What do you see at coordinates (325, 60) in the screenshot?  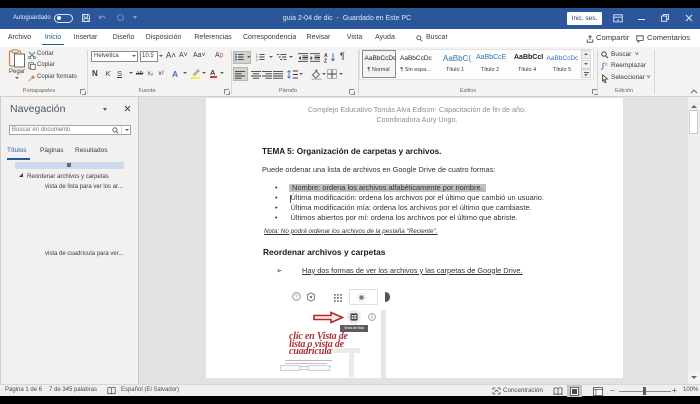 I see `svg-text: Z` at bounding box center [325, 60].